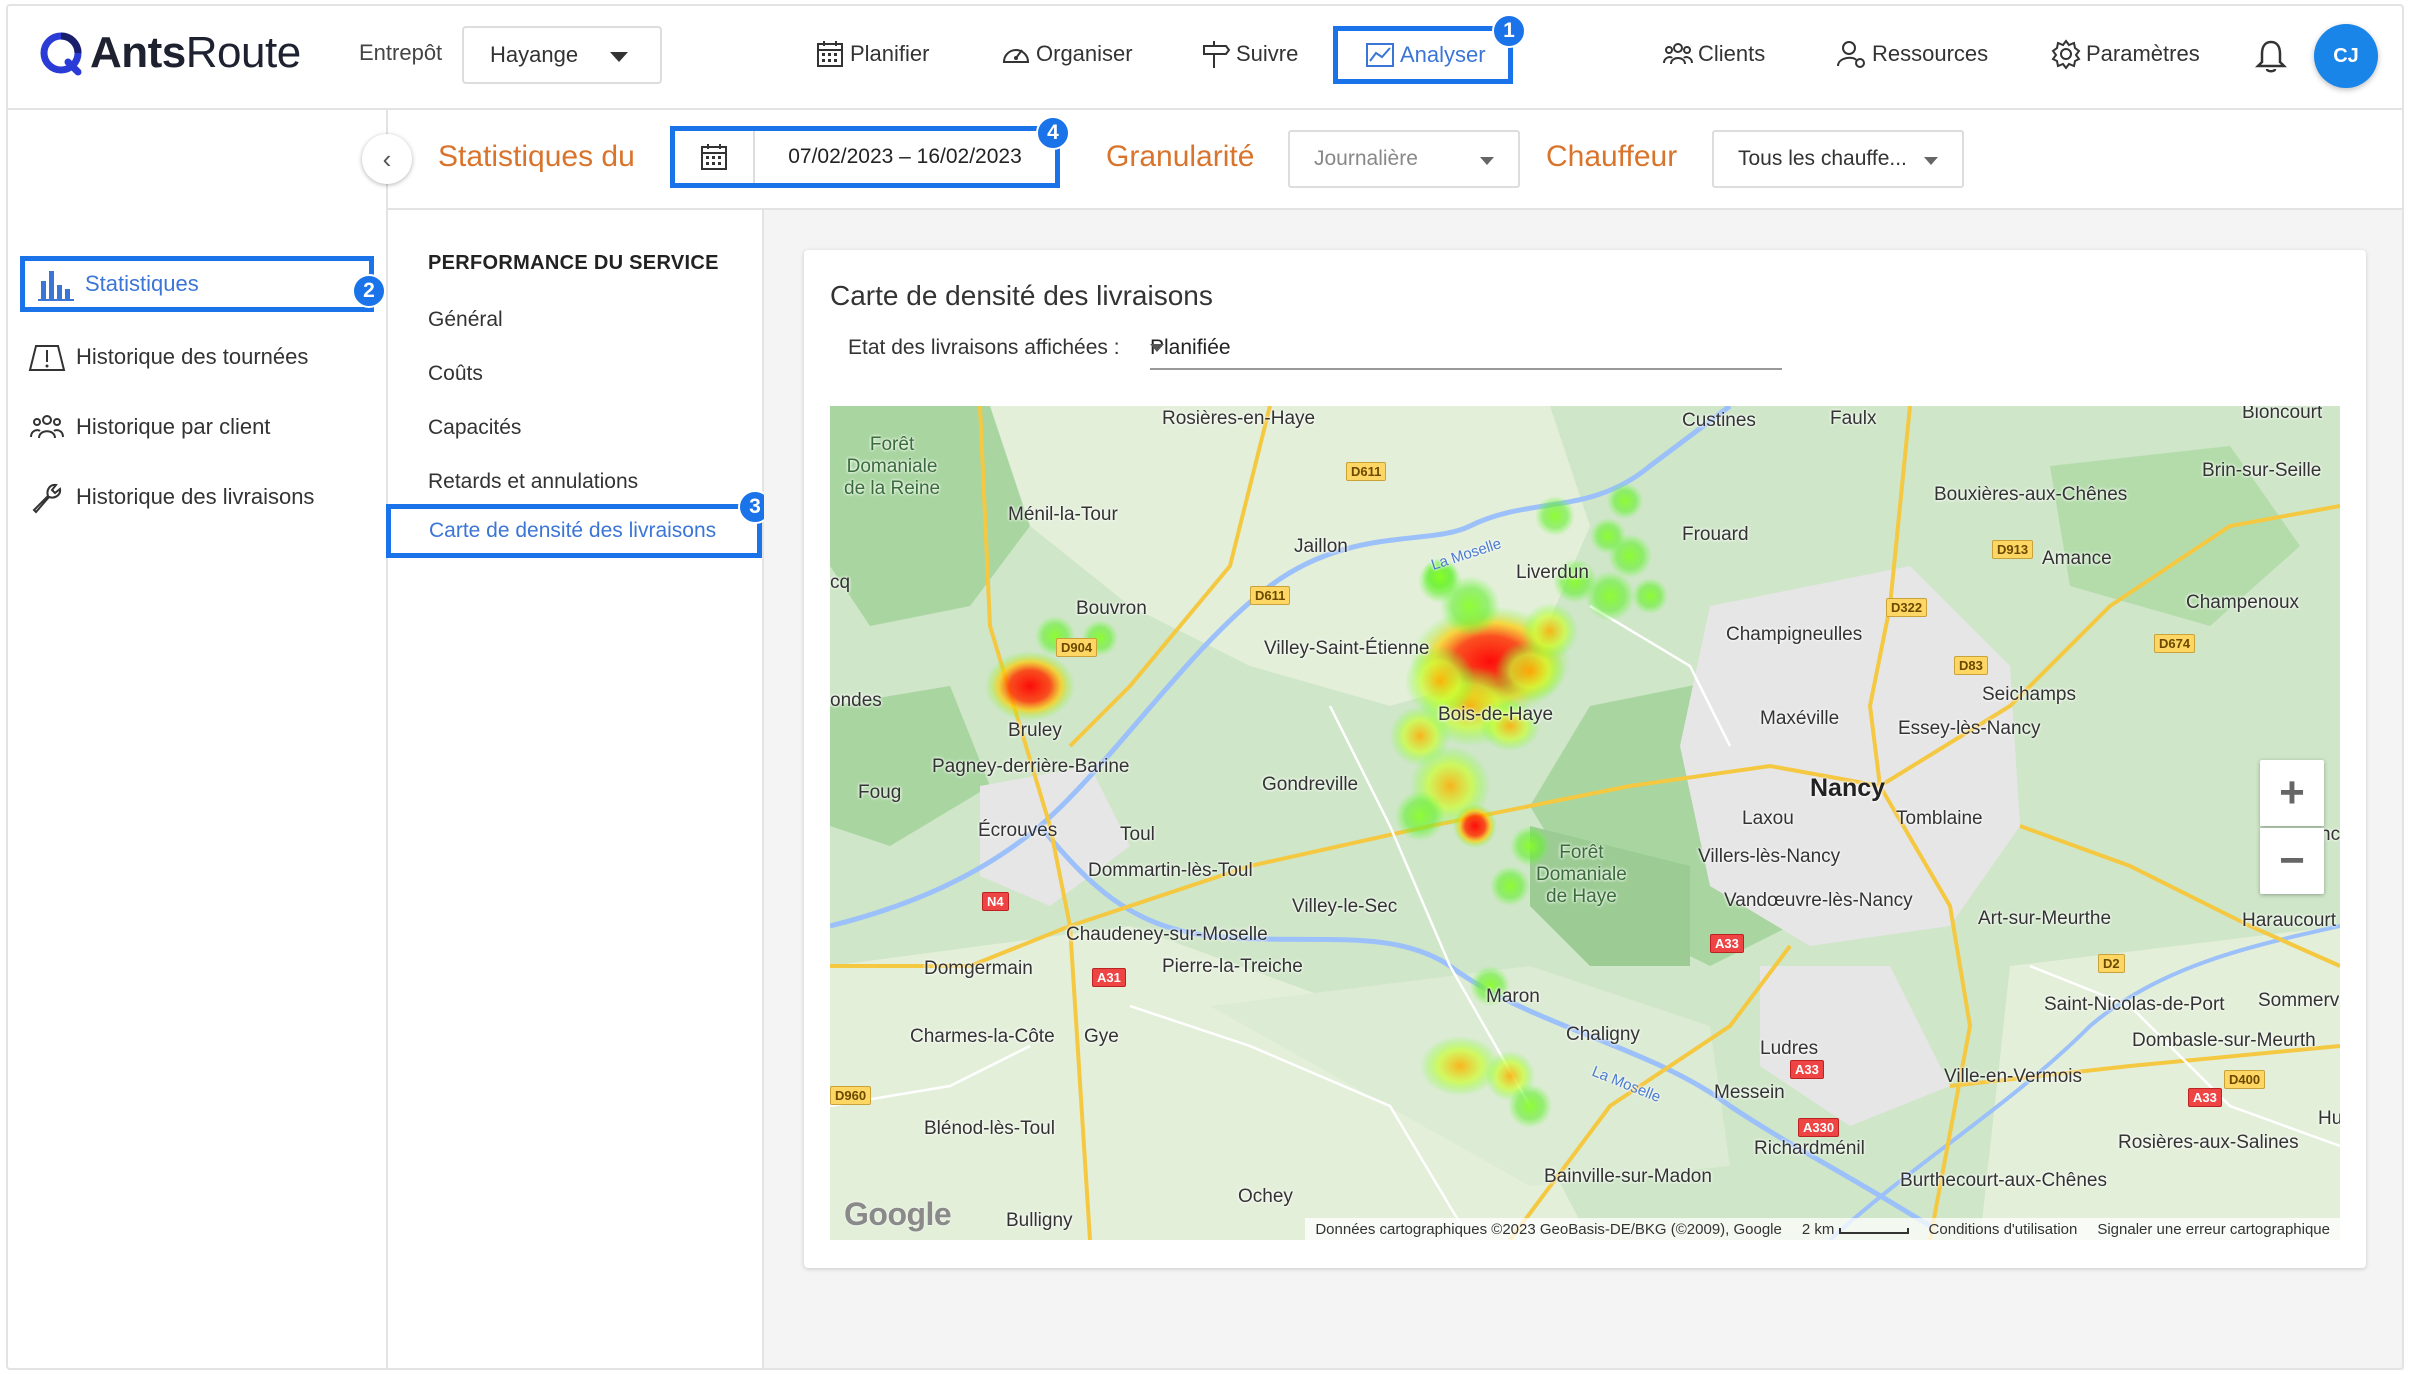  What do you see at coordinates (1971, 665) in the screenshot?
I see `road-shield: D83` at bounding box center [1971, 665].